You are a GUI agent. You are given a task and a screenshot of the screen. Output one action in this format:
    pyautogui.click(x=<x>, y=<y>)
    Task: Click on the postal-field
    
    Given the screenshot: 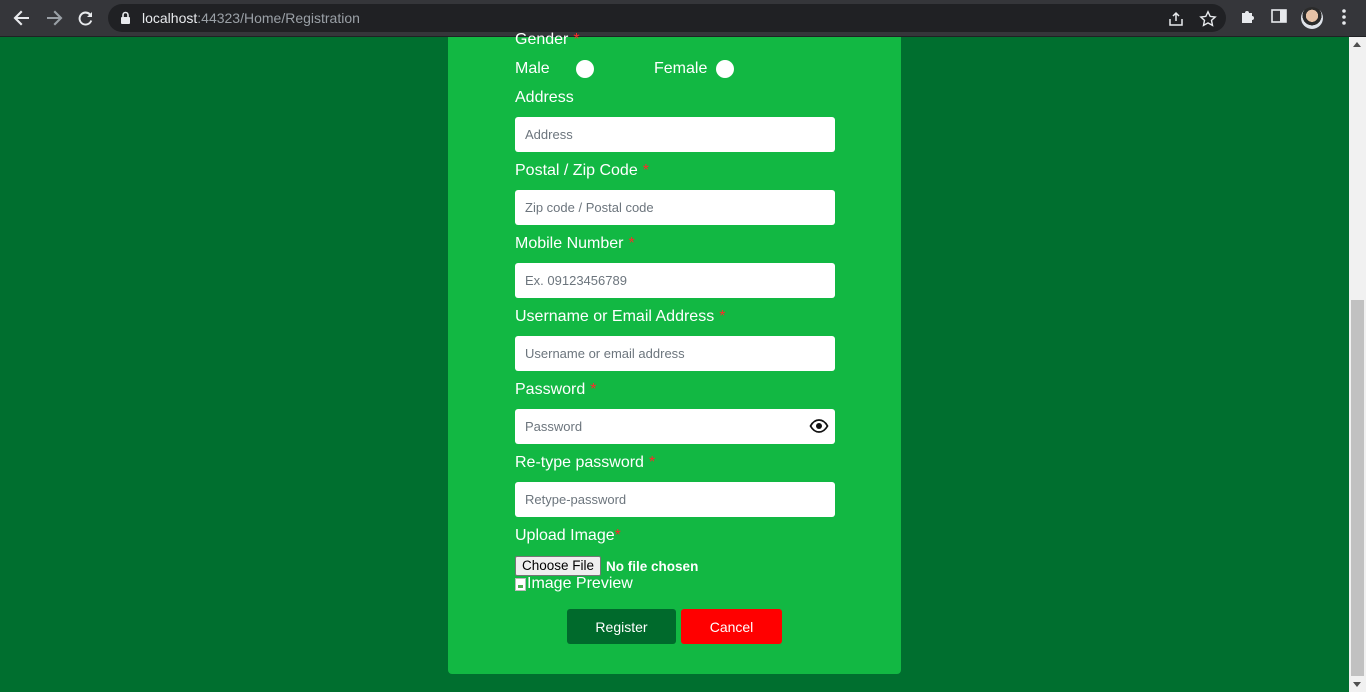 What is the action you would take?
    pyautogui.click(x=675, y=207)
    